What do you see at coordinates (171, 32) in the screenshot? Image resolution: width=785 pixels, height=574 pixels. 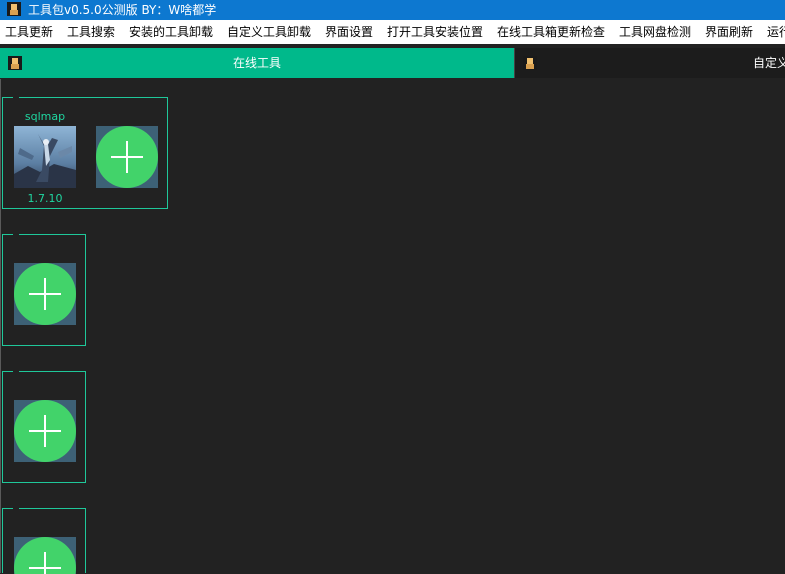 I see `menu-item-uninstall-installed: 安装的工具卸载` at bounding box center [171, 32].